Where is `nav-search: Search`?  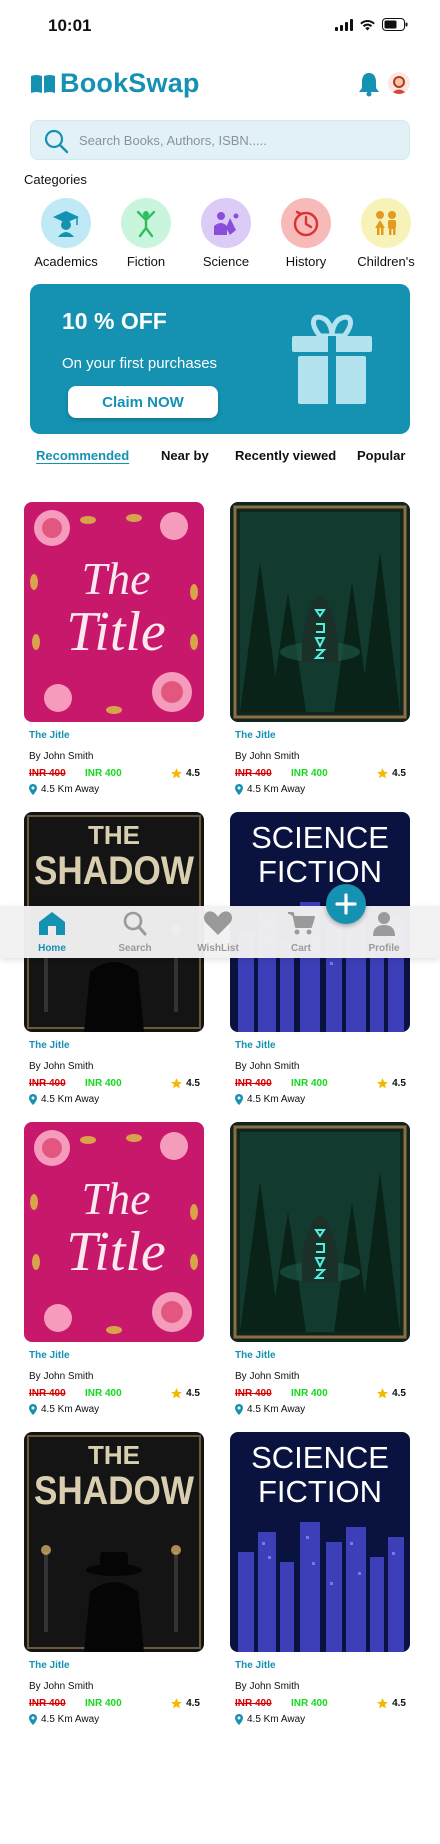 nav-search: Search is located at coordinates (135, 932).